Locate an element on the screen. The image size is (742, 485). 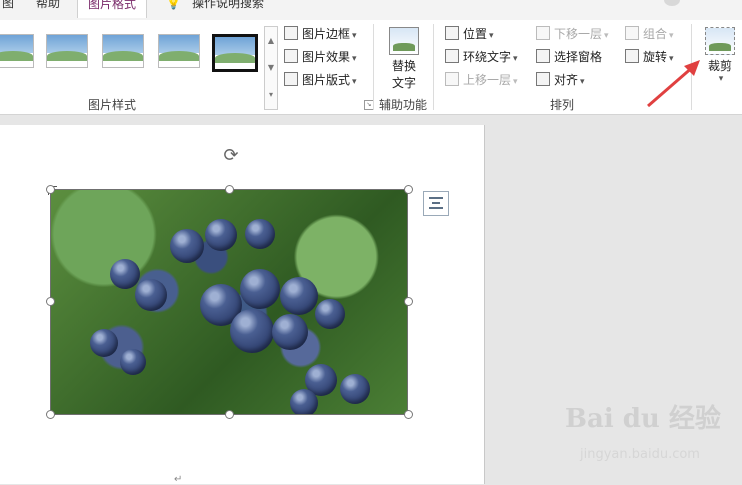
position-icon is located at coordinates (452, 33).